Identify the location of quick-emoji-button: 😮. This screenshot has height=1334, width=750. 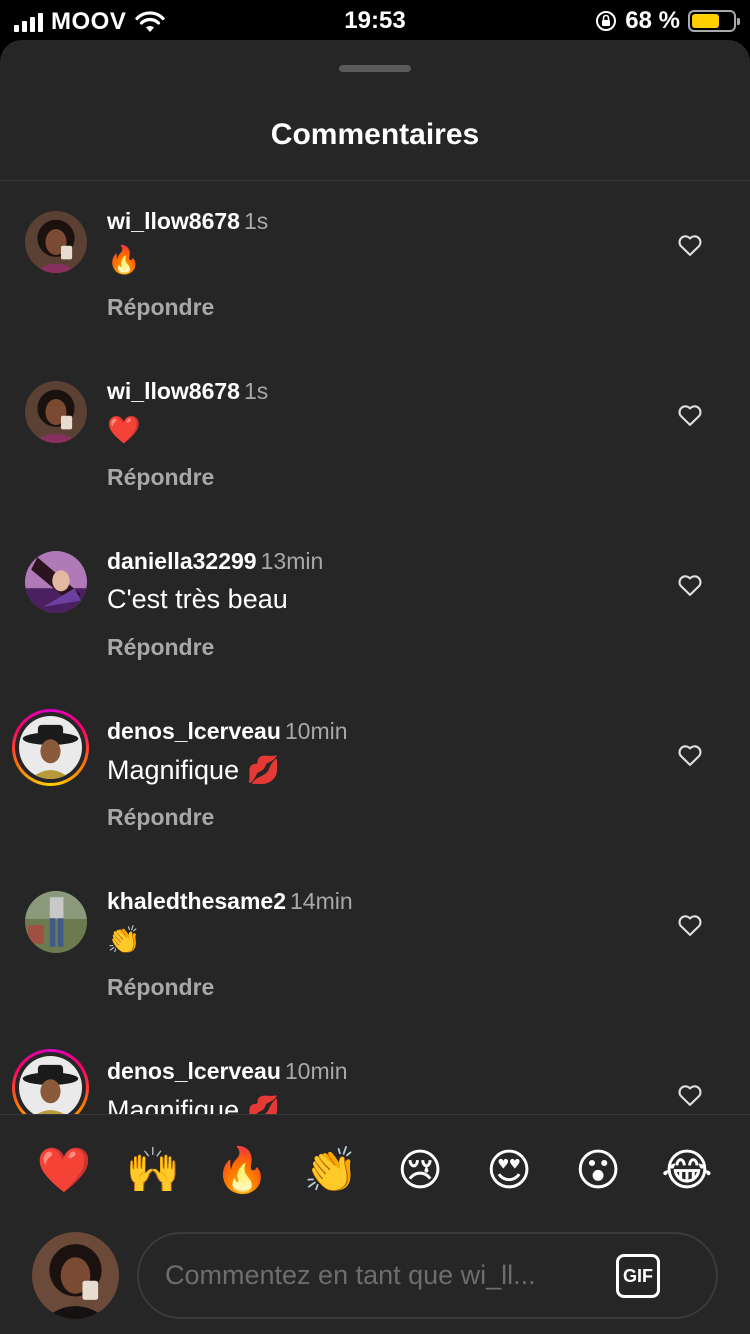
(598, 1171).